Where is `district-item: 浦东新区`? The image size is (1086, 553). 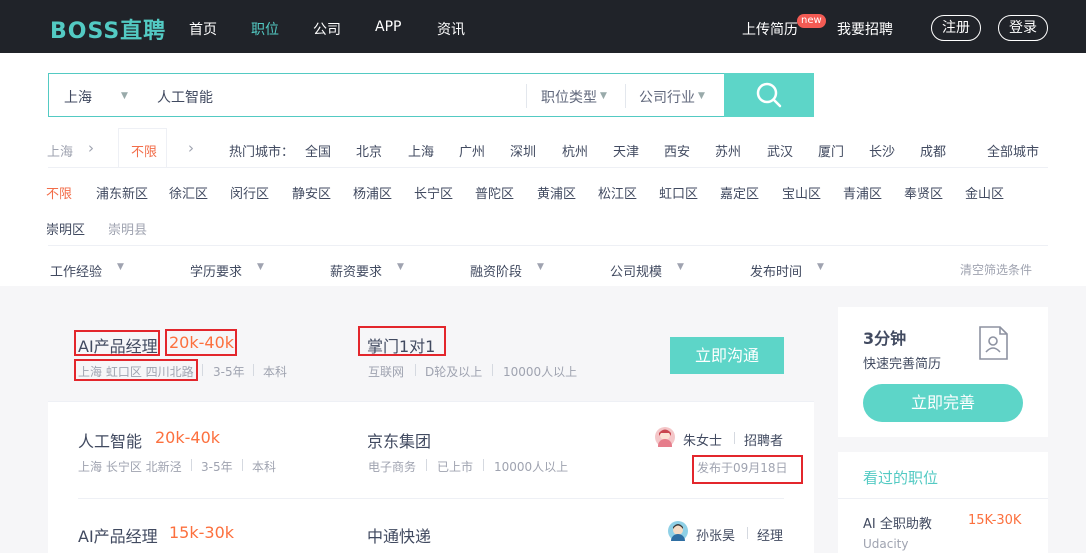 district-item: 浦东新区 is located at coordinates (122, 192).